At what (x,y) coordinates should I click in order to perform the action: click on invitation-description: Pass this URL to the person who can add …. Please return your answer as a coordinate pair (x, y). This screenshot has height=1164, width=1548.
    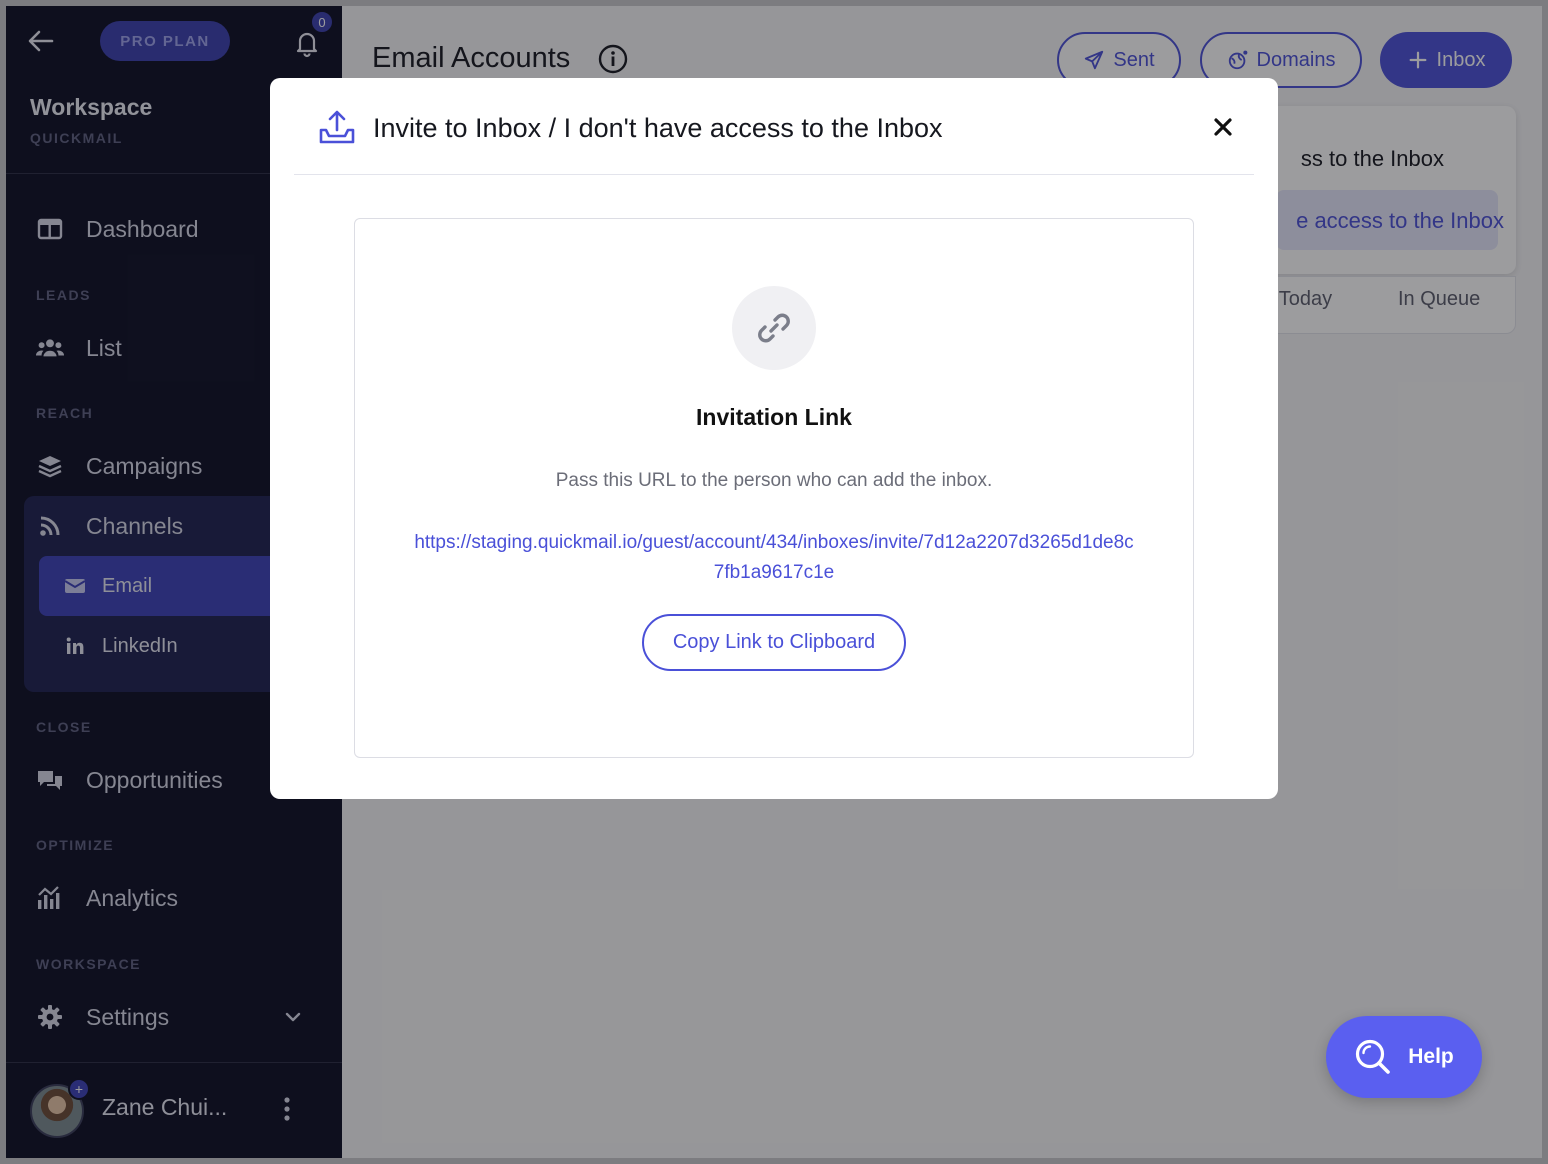
    Looking at the image, I should click on (774, 480).